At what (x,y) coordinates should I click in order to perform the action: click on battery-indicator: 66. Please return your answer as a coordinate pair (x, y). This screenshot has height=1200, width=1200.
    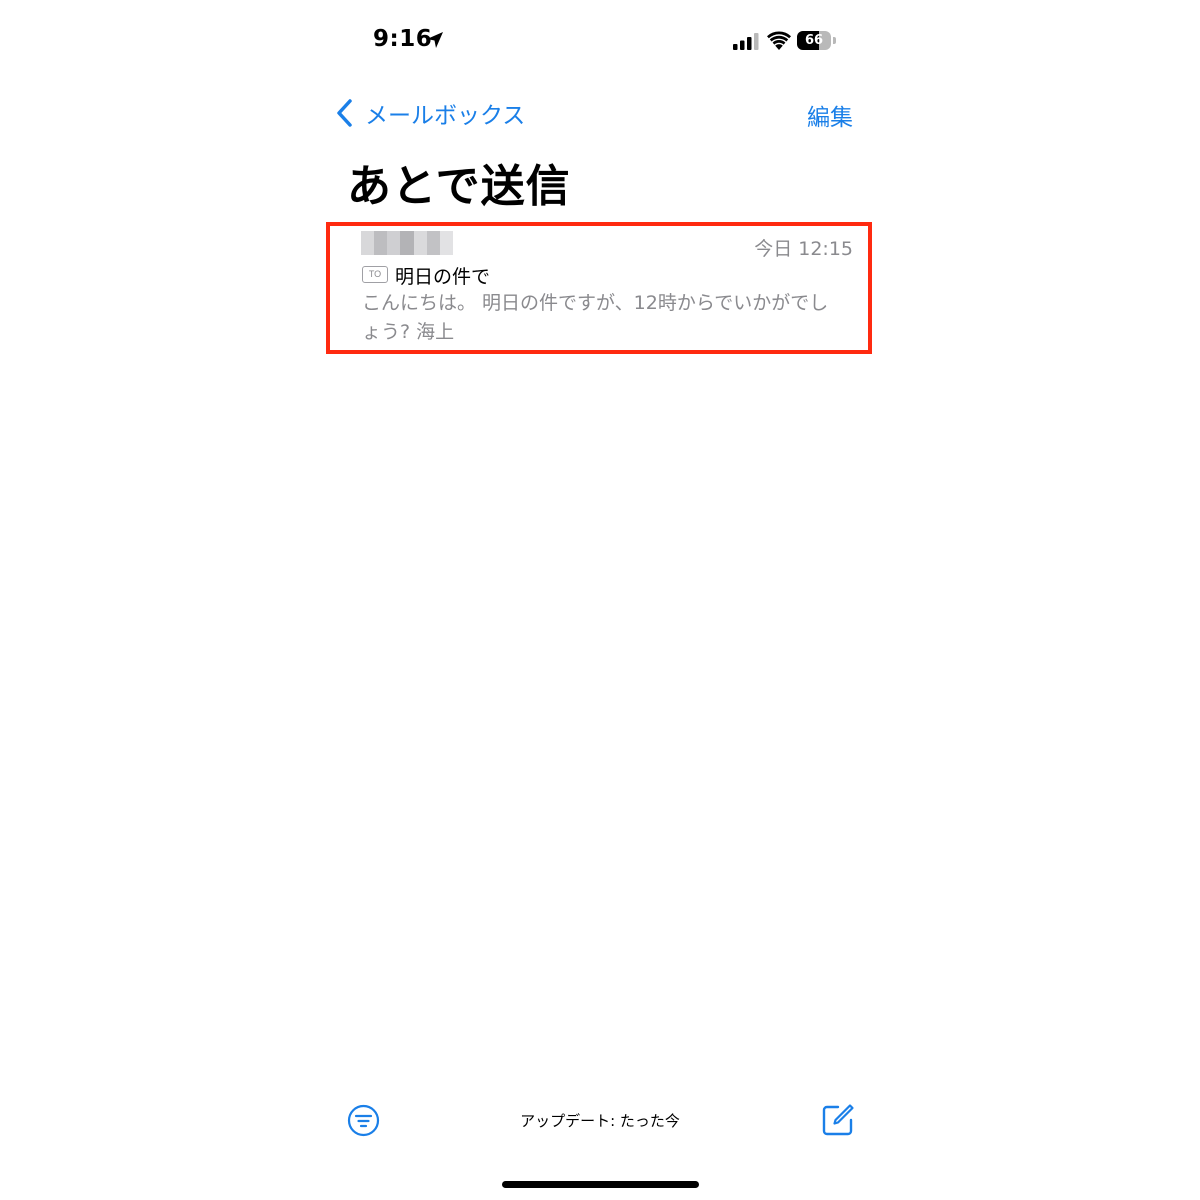
    Looking at the image, I should click on (814, 40).